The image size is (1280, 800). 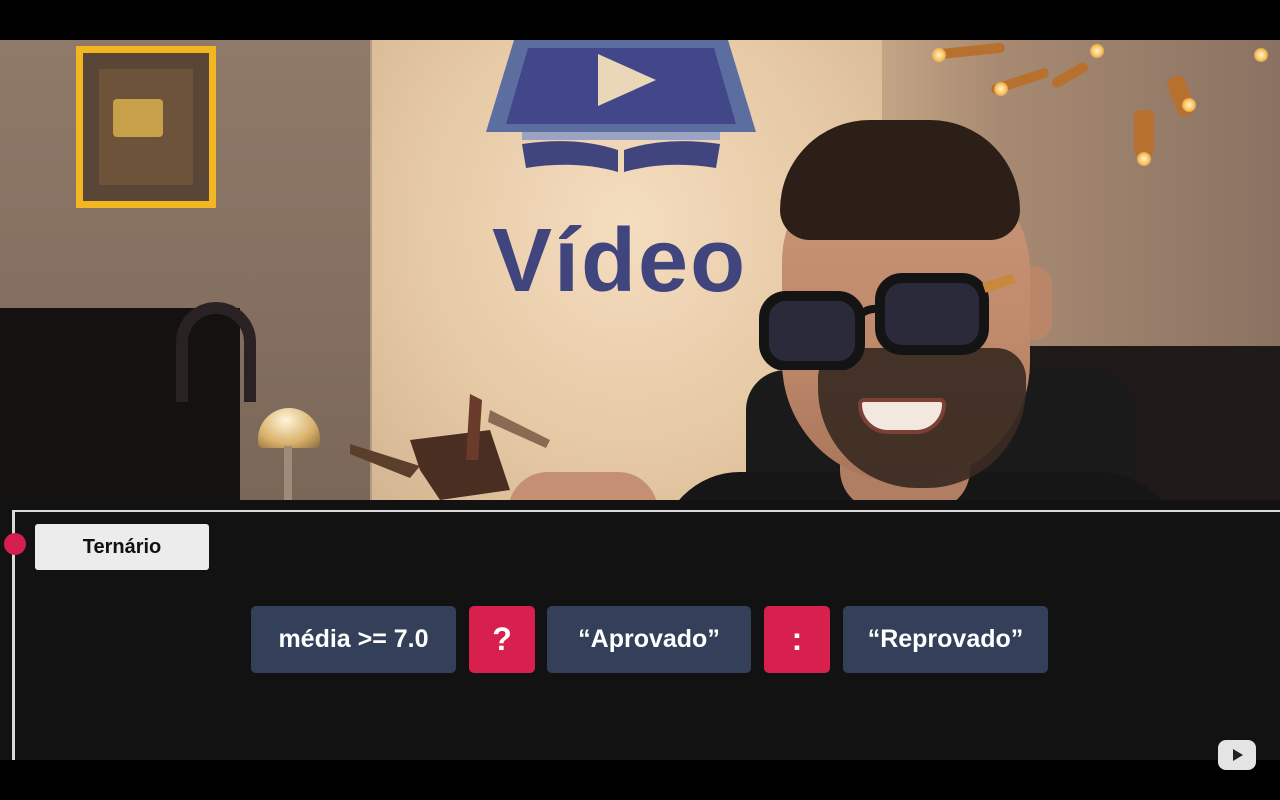 I want to click on true-value-chip: “Aprovado”, so click(x=649, y=639).